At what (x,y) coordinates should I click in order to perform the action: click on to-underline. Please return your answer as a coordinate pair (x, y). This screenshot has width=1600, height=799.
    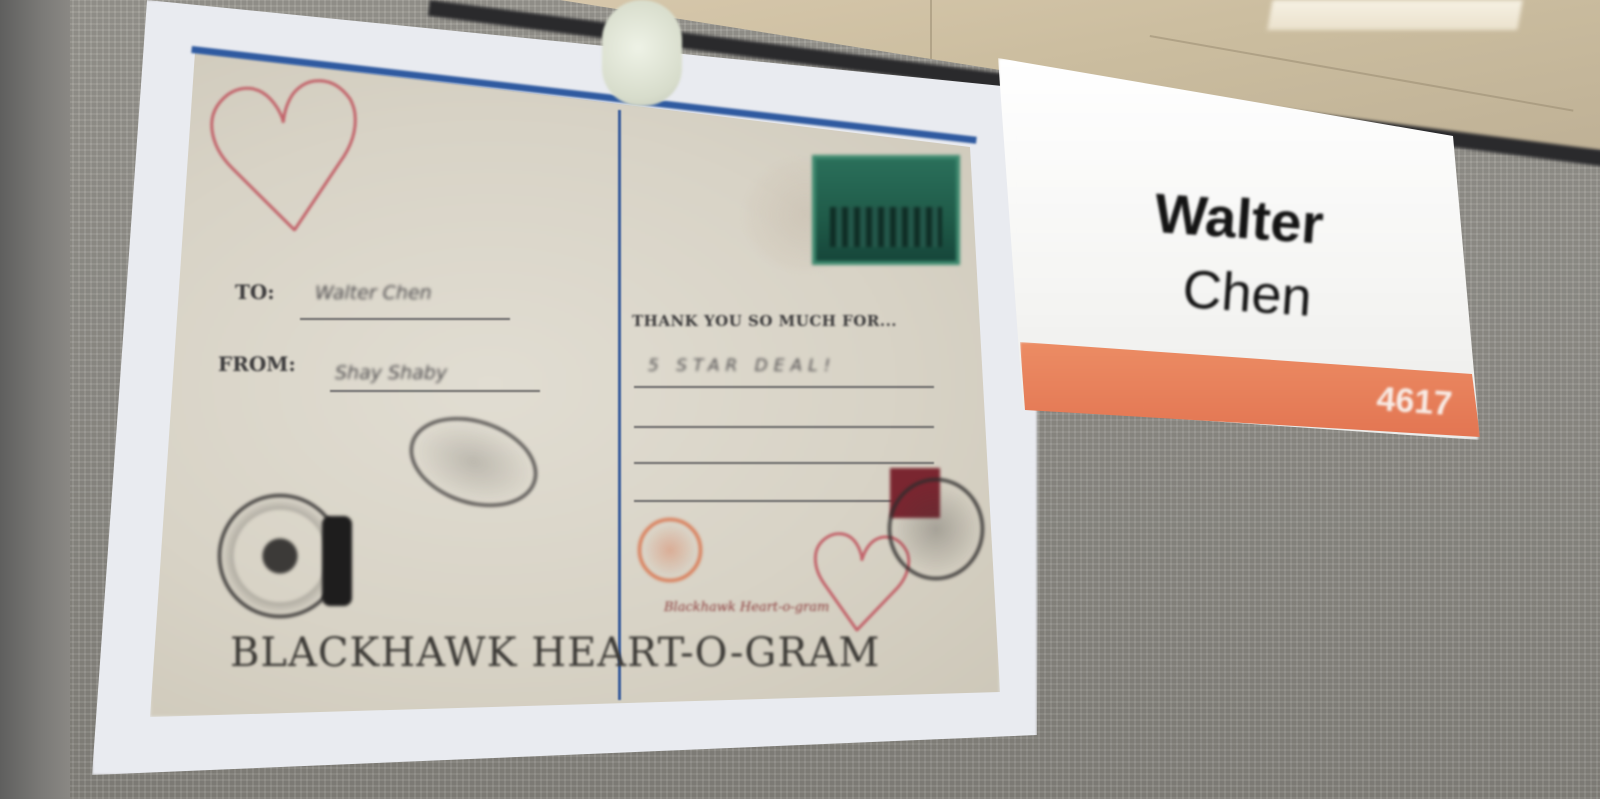
    Looking at the image, I should click on (405, 319).